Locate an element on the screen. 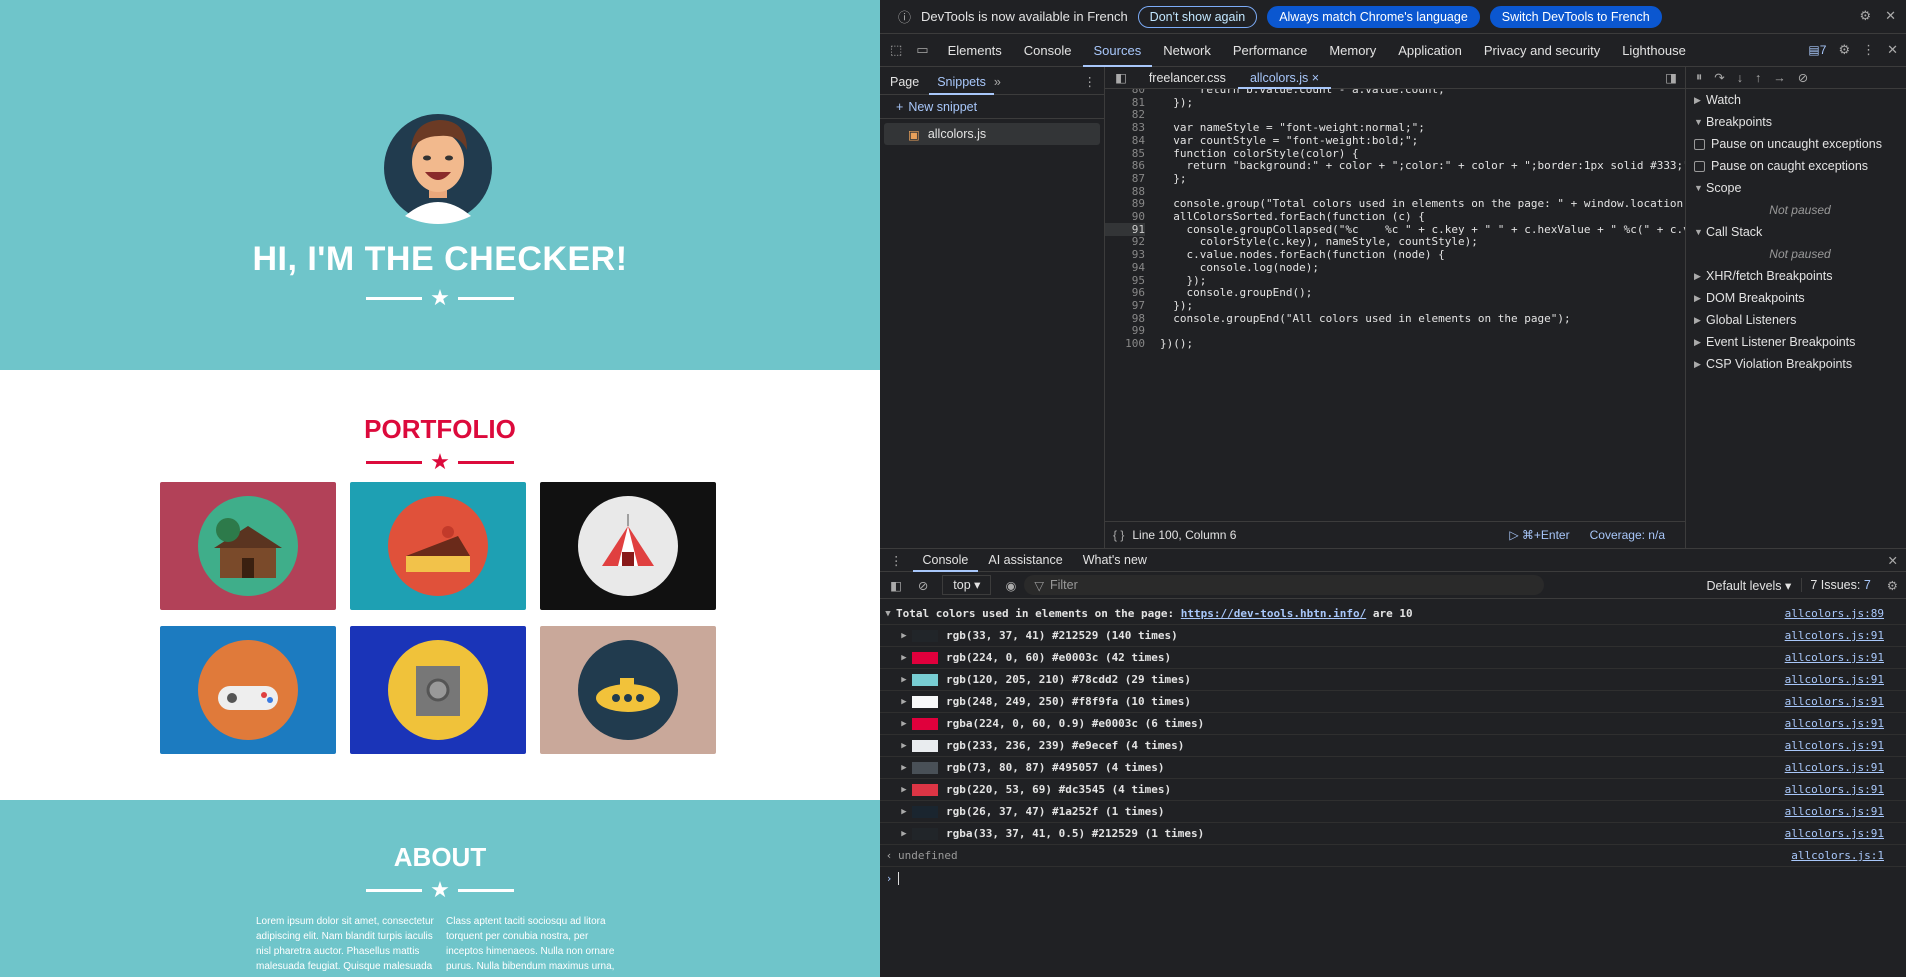  sidebar-section: ▼ Scope is located at coordinates (1796, 188).